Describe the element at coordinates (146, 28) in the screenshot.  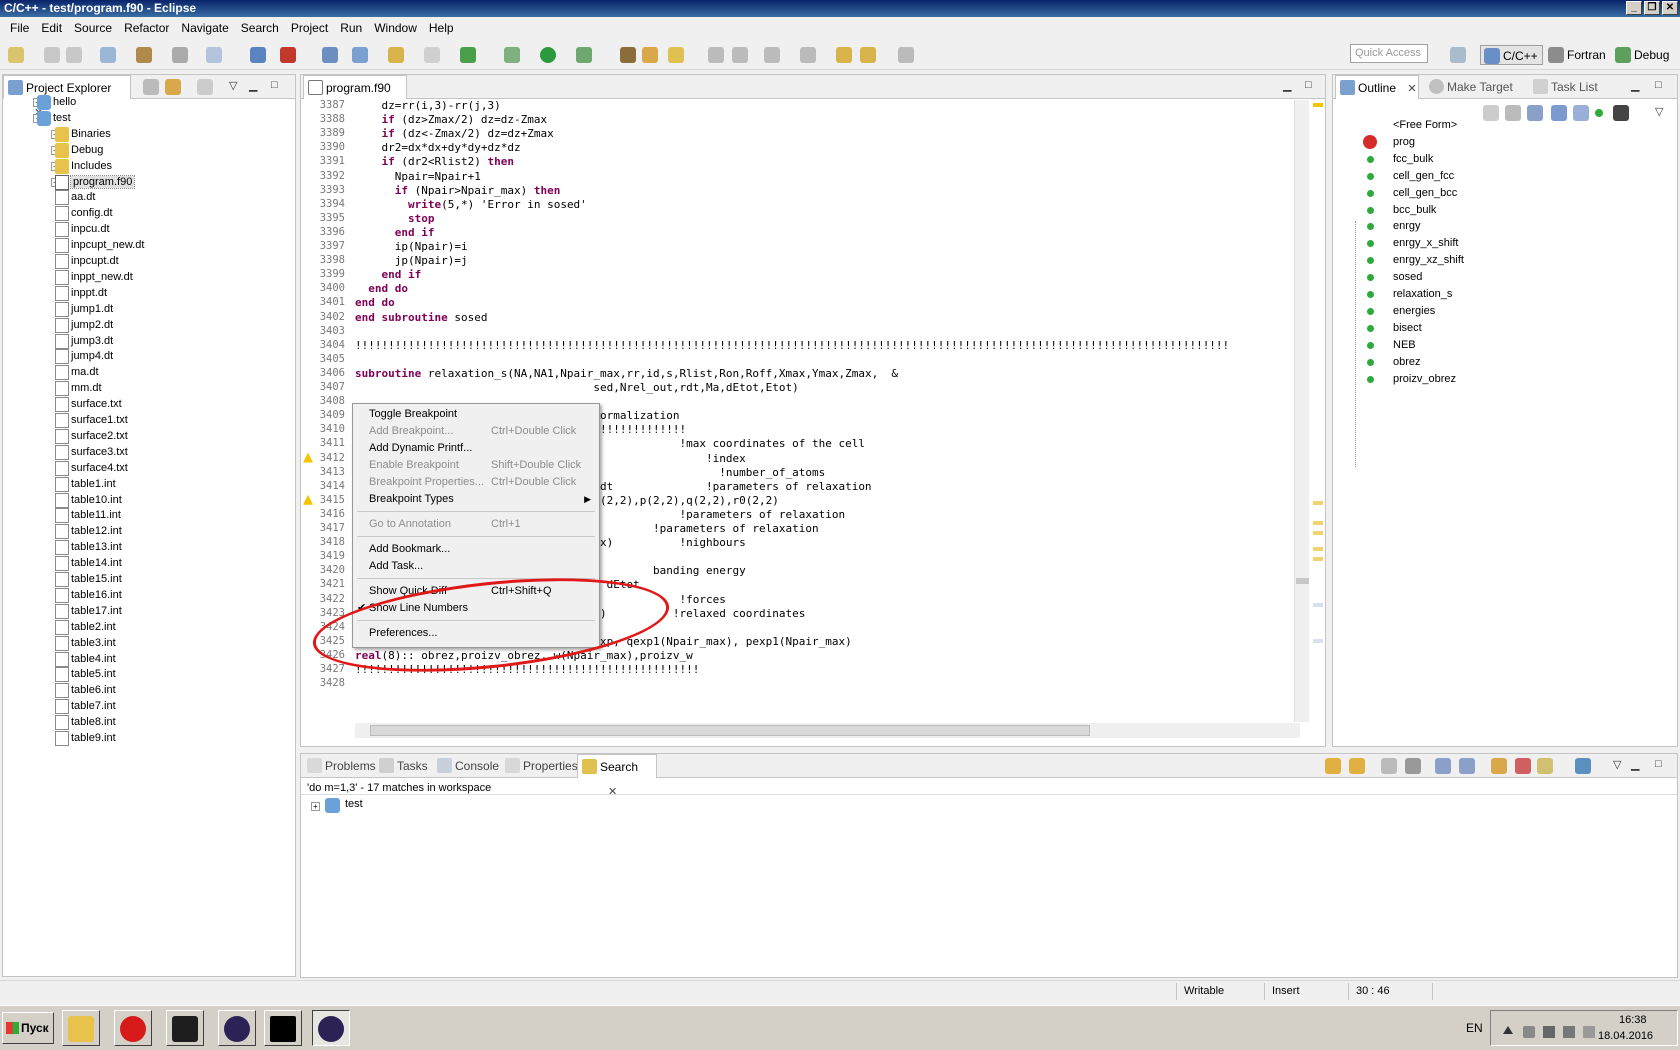
I see `menu-refactor: Refactor` at that location.